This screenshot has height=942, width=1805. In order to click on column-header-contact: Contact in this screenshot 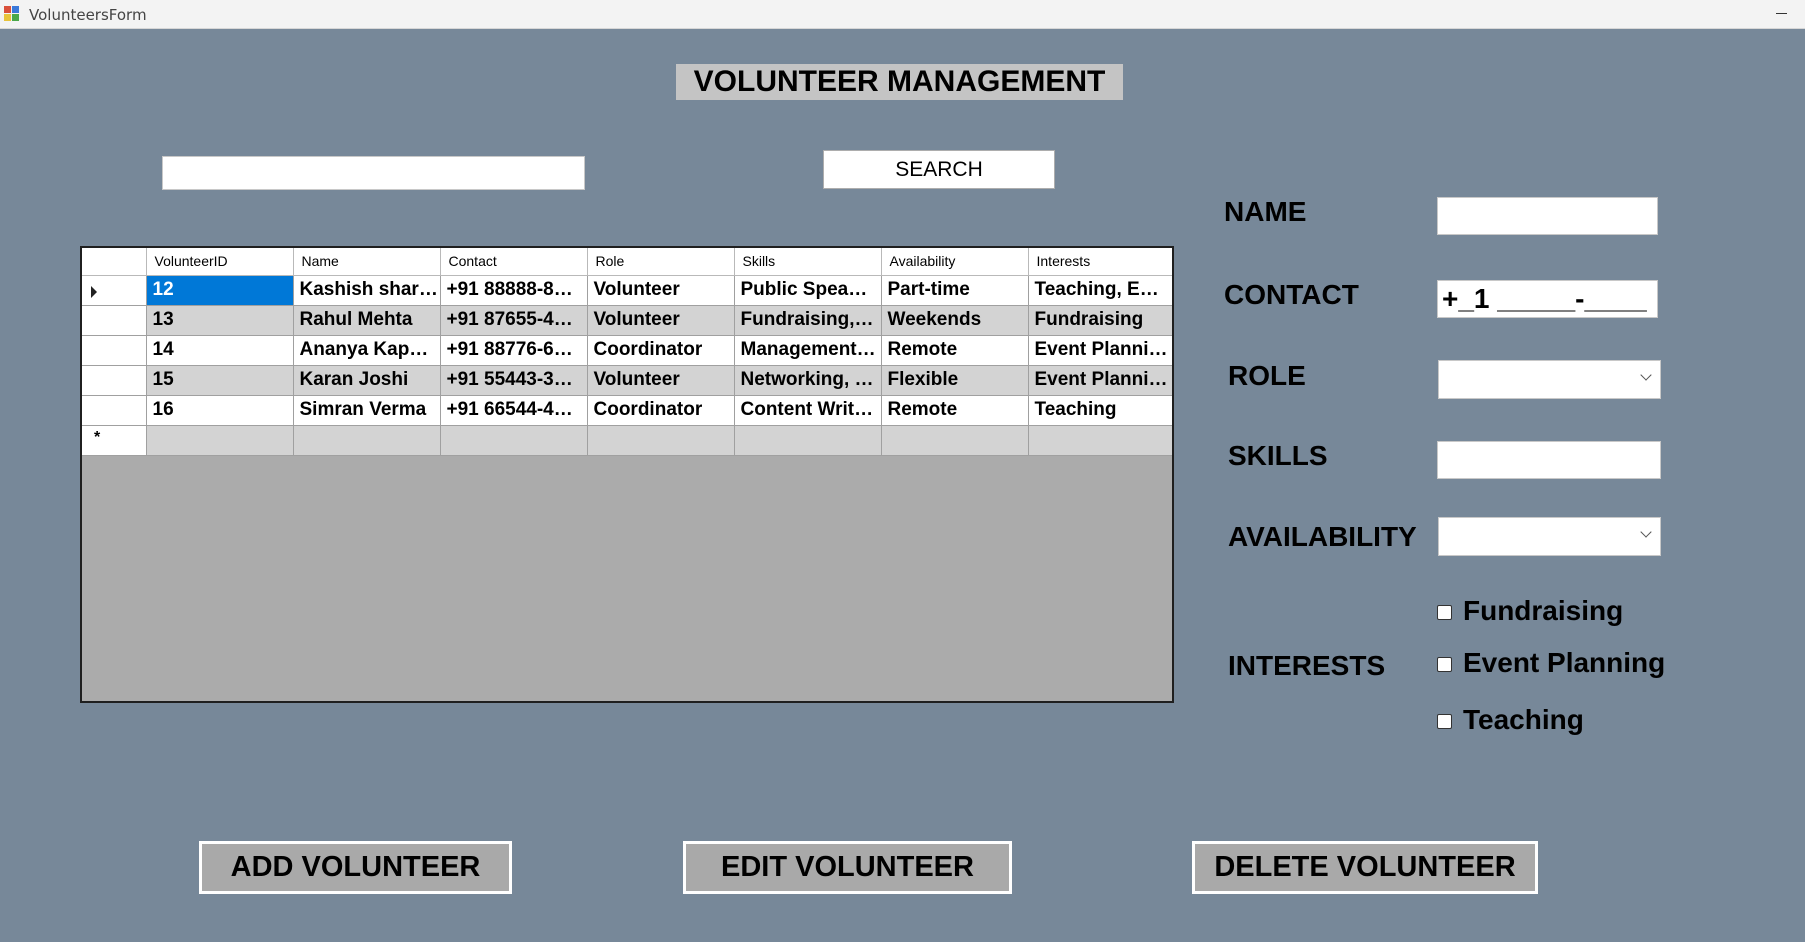, I will do `click(514, 262)`.